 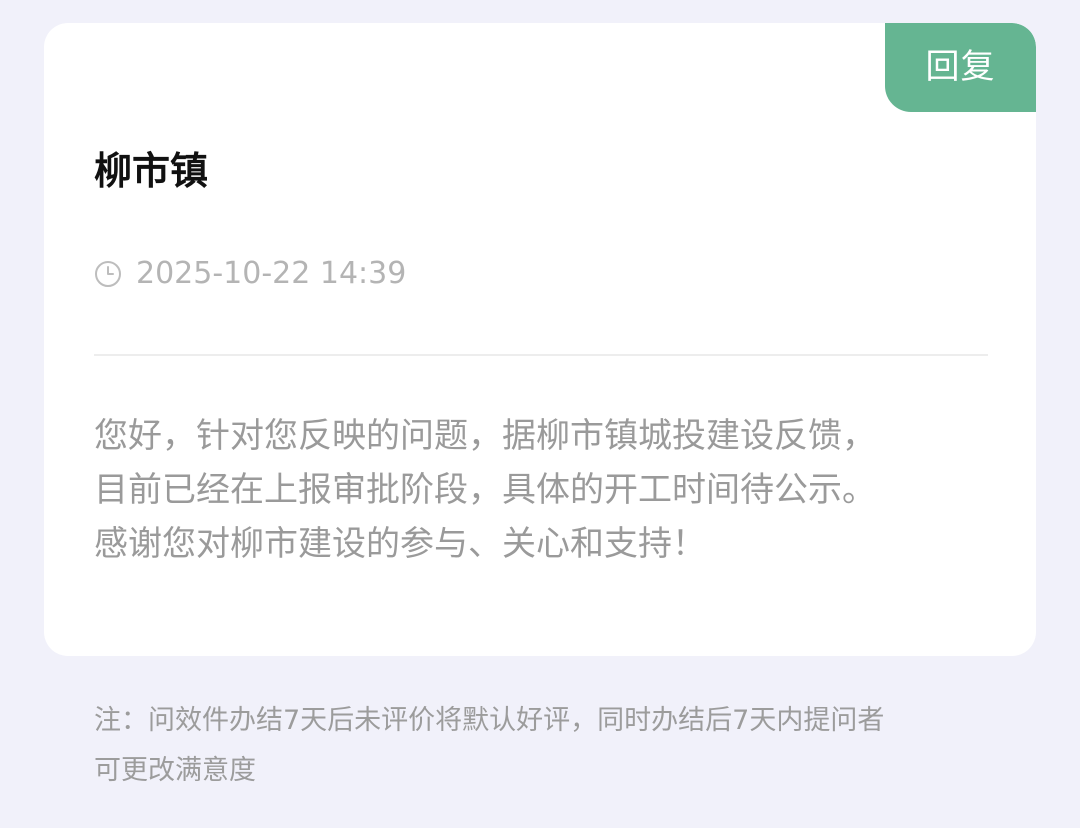 What do you see at coordinates (485, 436) in the screenshot?
I see `reply-content-line: 您好，针对您反映的问题，据柳市镇城投建设反馈，` at bounding box center [485, 436].